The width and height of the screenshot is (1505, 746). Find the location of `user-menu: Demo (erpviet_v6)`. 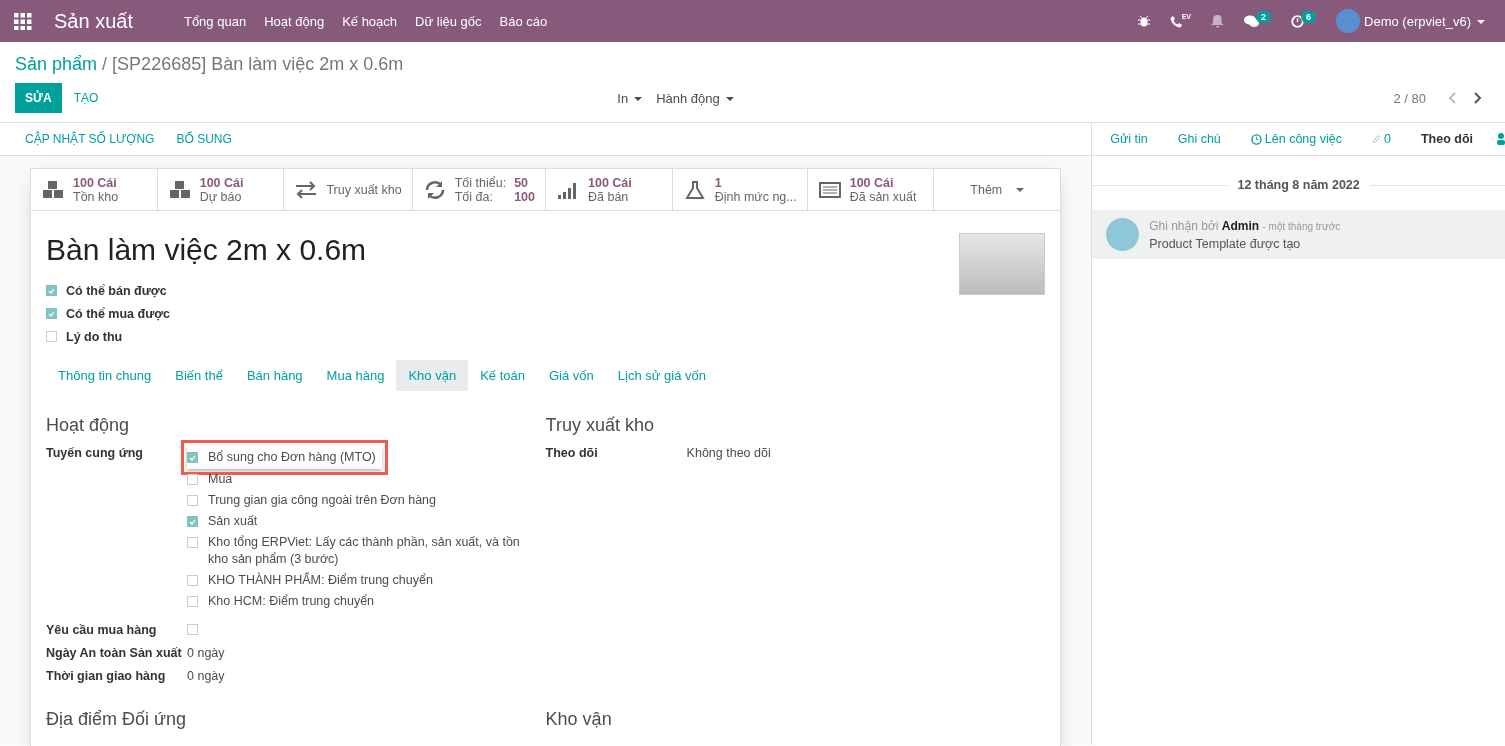

user-menu: Demo (erpviet_v6) is located at coordinates (1424, 21).